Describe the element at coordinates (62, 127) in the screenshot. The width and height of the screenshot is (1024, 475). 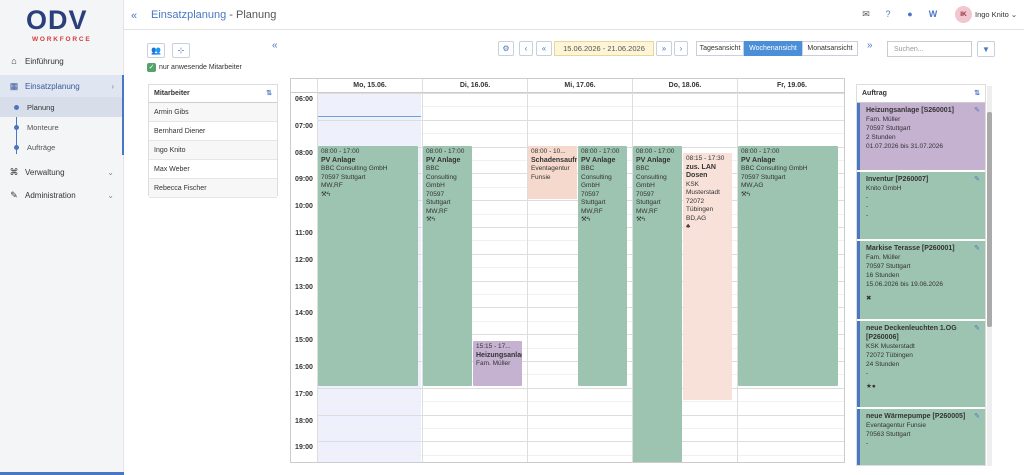
I see `subnav-monteure: Monteure` at that location.